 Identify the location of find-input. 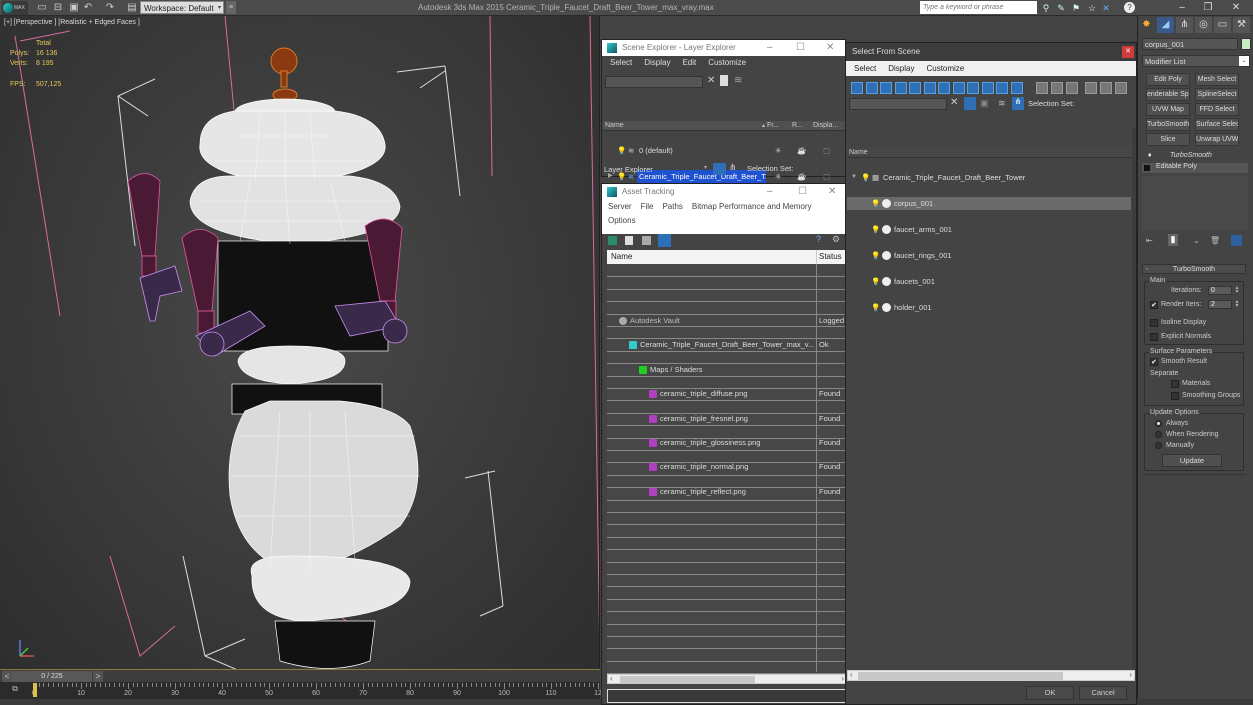
(654, 82).